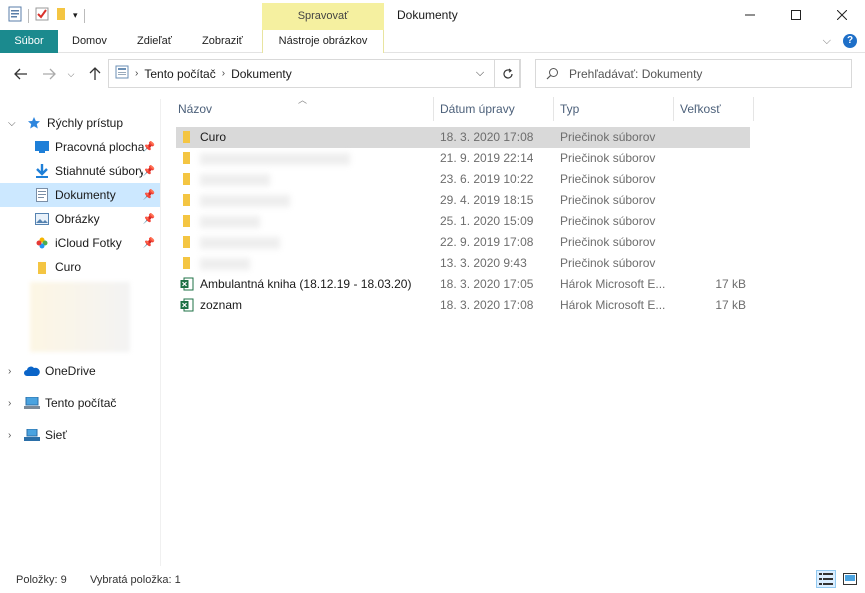  I want to click on address-bar: › Tento počítač › Dokumenty ⌵, so click(314, 73).